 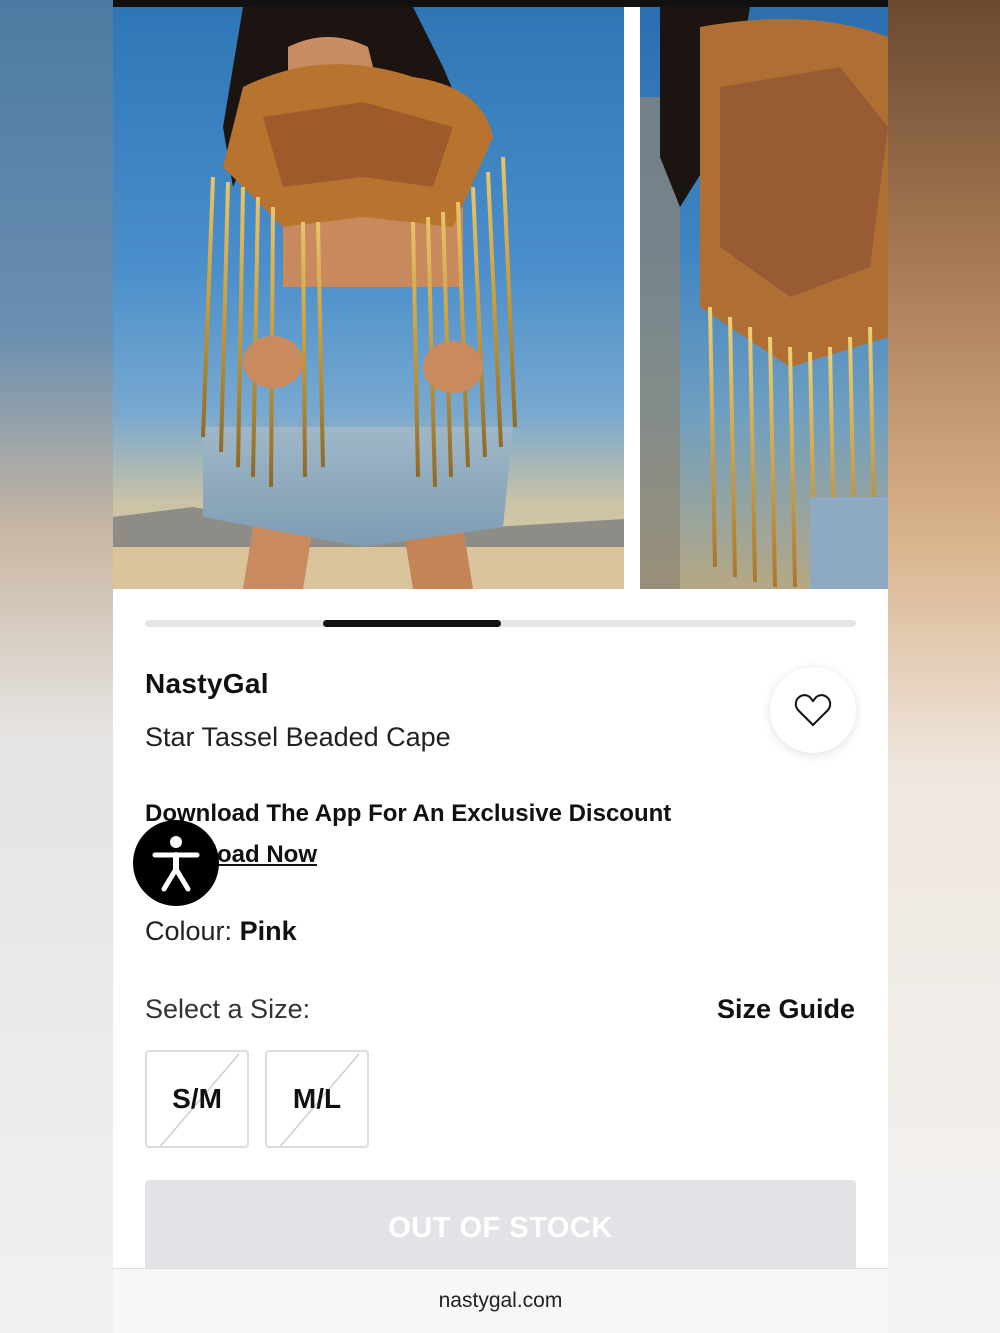 I want to click on size-option-label: S/M, so click(x=197, y=1098).